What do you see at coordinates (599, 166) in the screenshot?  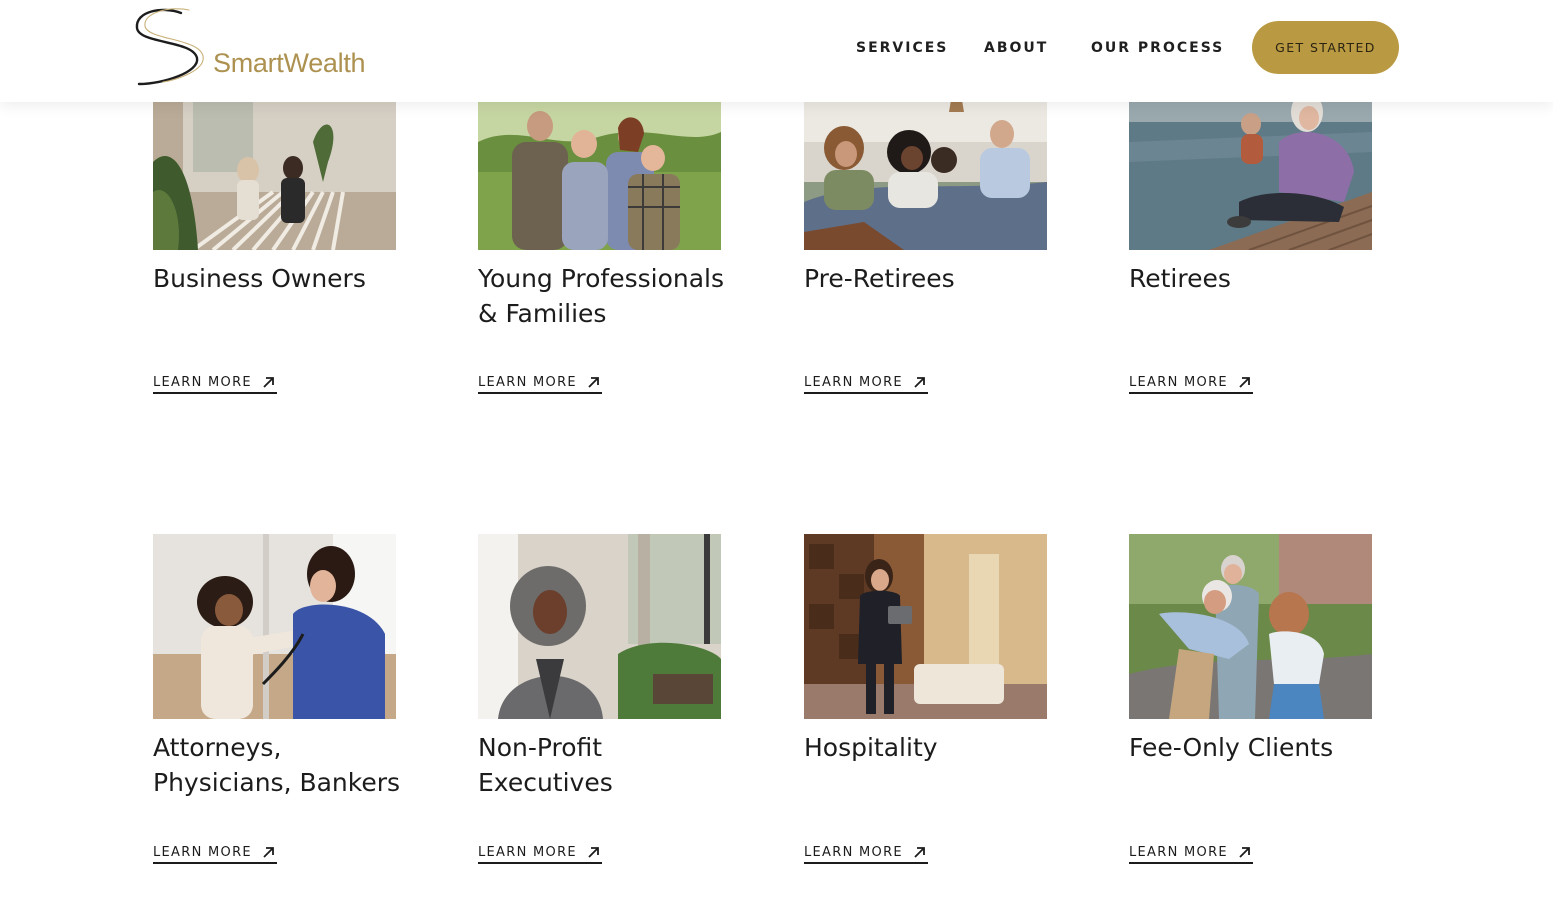 I see `family-photo` at bounding box center [599, 166].